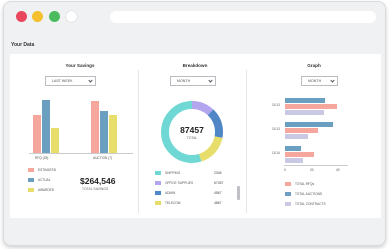  Describe the element at coordinates (62, 81) in the screenshot. I see `savings-period-value: LAST WEEK` at that location.